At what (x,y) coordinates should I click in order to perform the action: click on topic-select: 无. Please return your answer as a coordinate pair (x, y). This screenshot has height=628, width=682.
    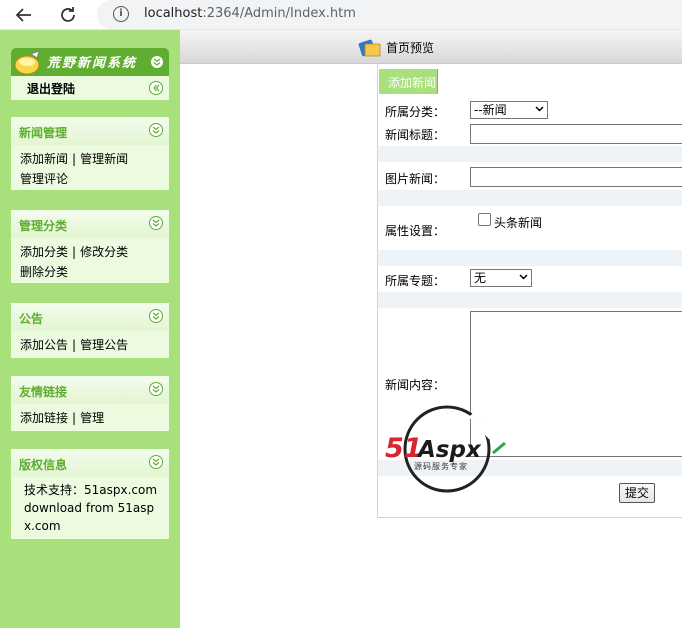
    Looking at the image, I should click on (501, 278).